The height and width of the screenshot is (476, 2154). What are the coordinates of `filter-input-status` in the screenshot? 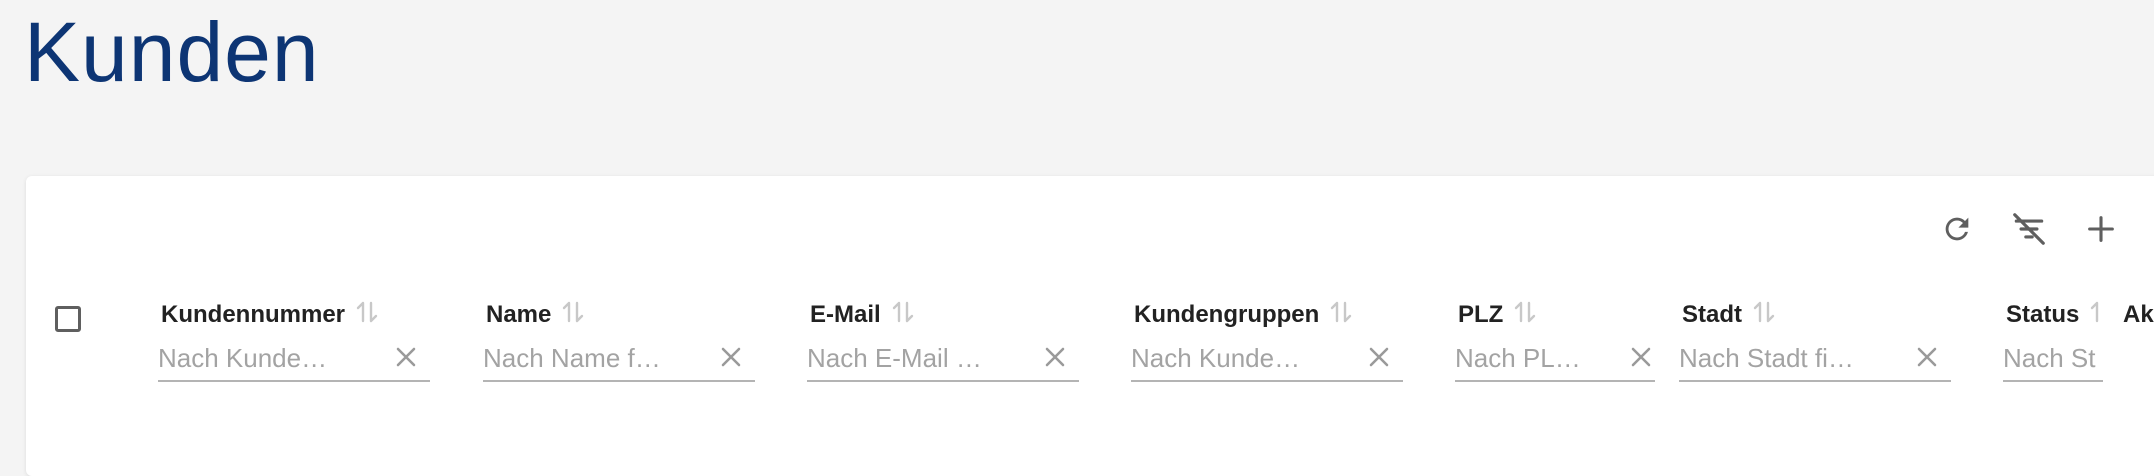 It's located at (2053, 358).